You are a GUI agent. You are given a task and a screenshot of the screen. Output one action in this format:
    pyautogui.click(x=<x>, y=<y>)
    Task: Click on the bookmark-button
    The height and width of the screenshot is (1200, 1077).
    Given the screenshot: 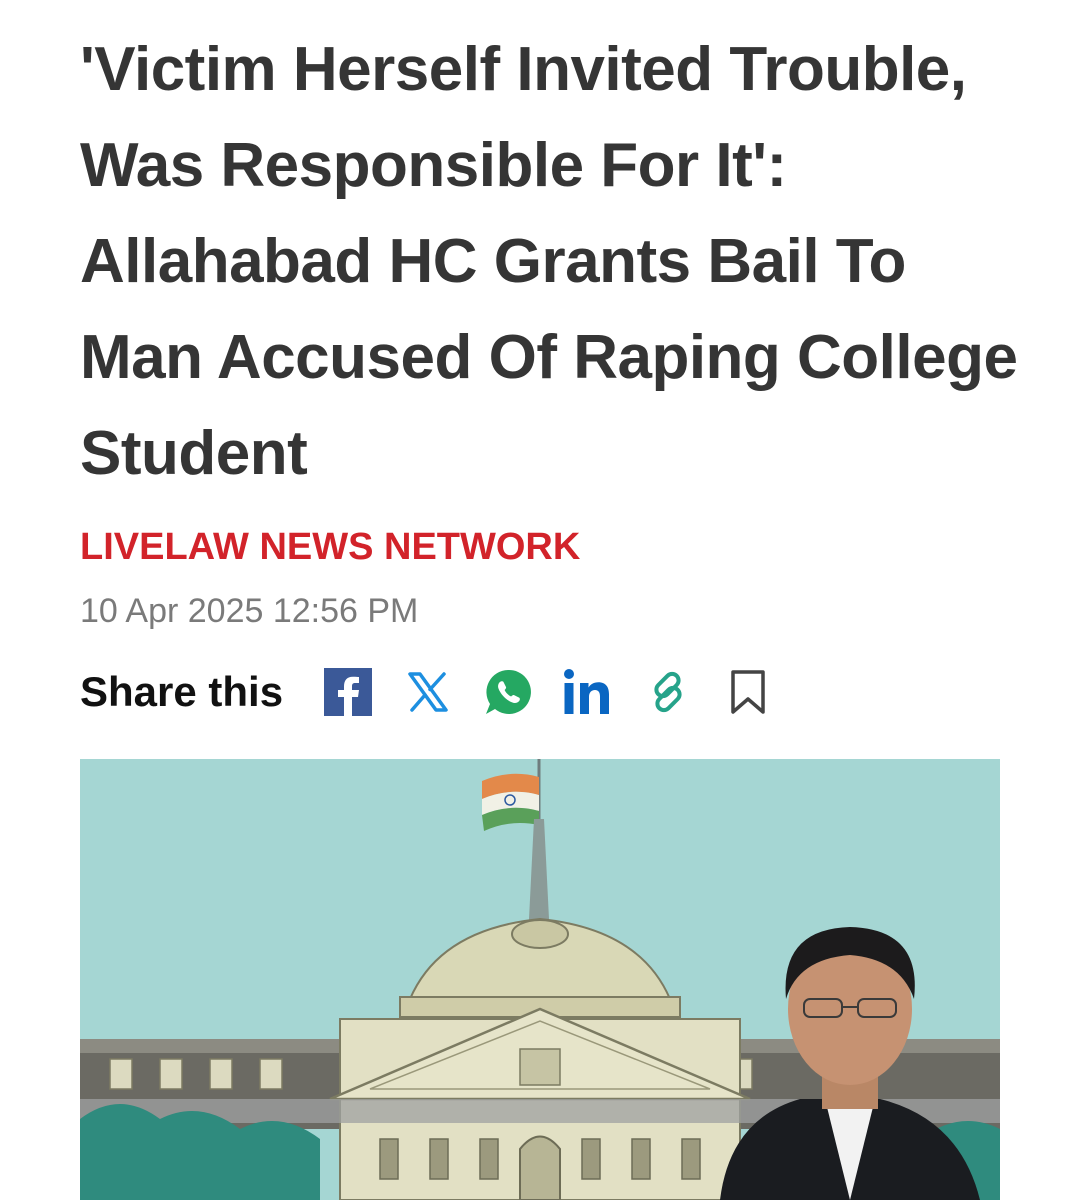 What is the action you would take?
    pyautogui.click(x=748, y=692)
    